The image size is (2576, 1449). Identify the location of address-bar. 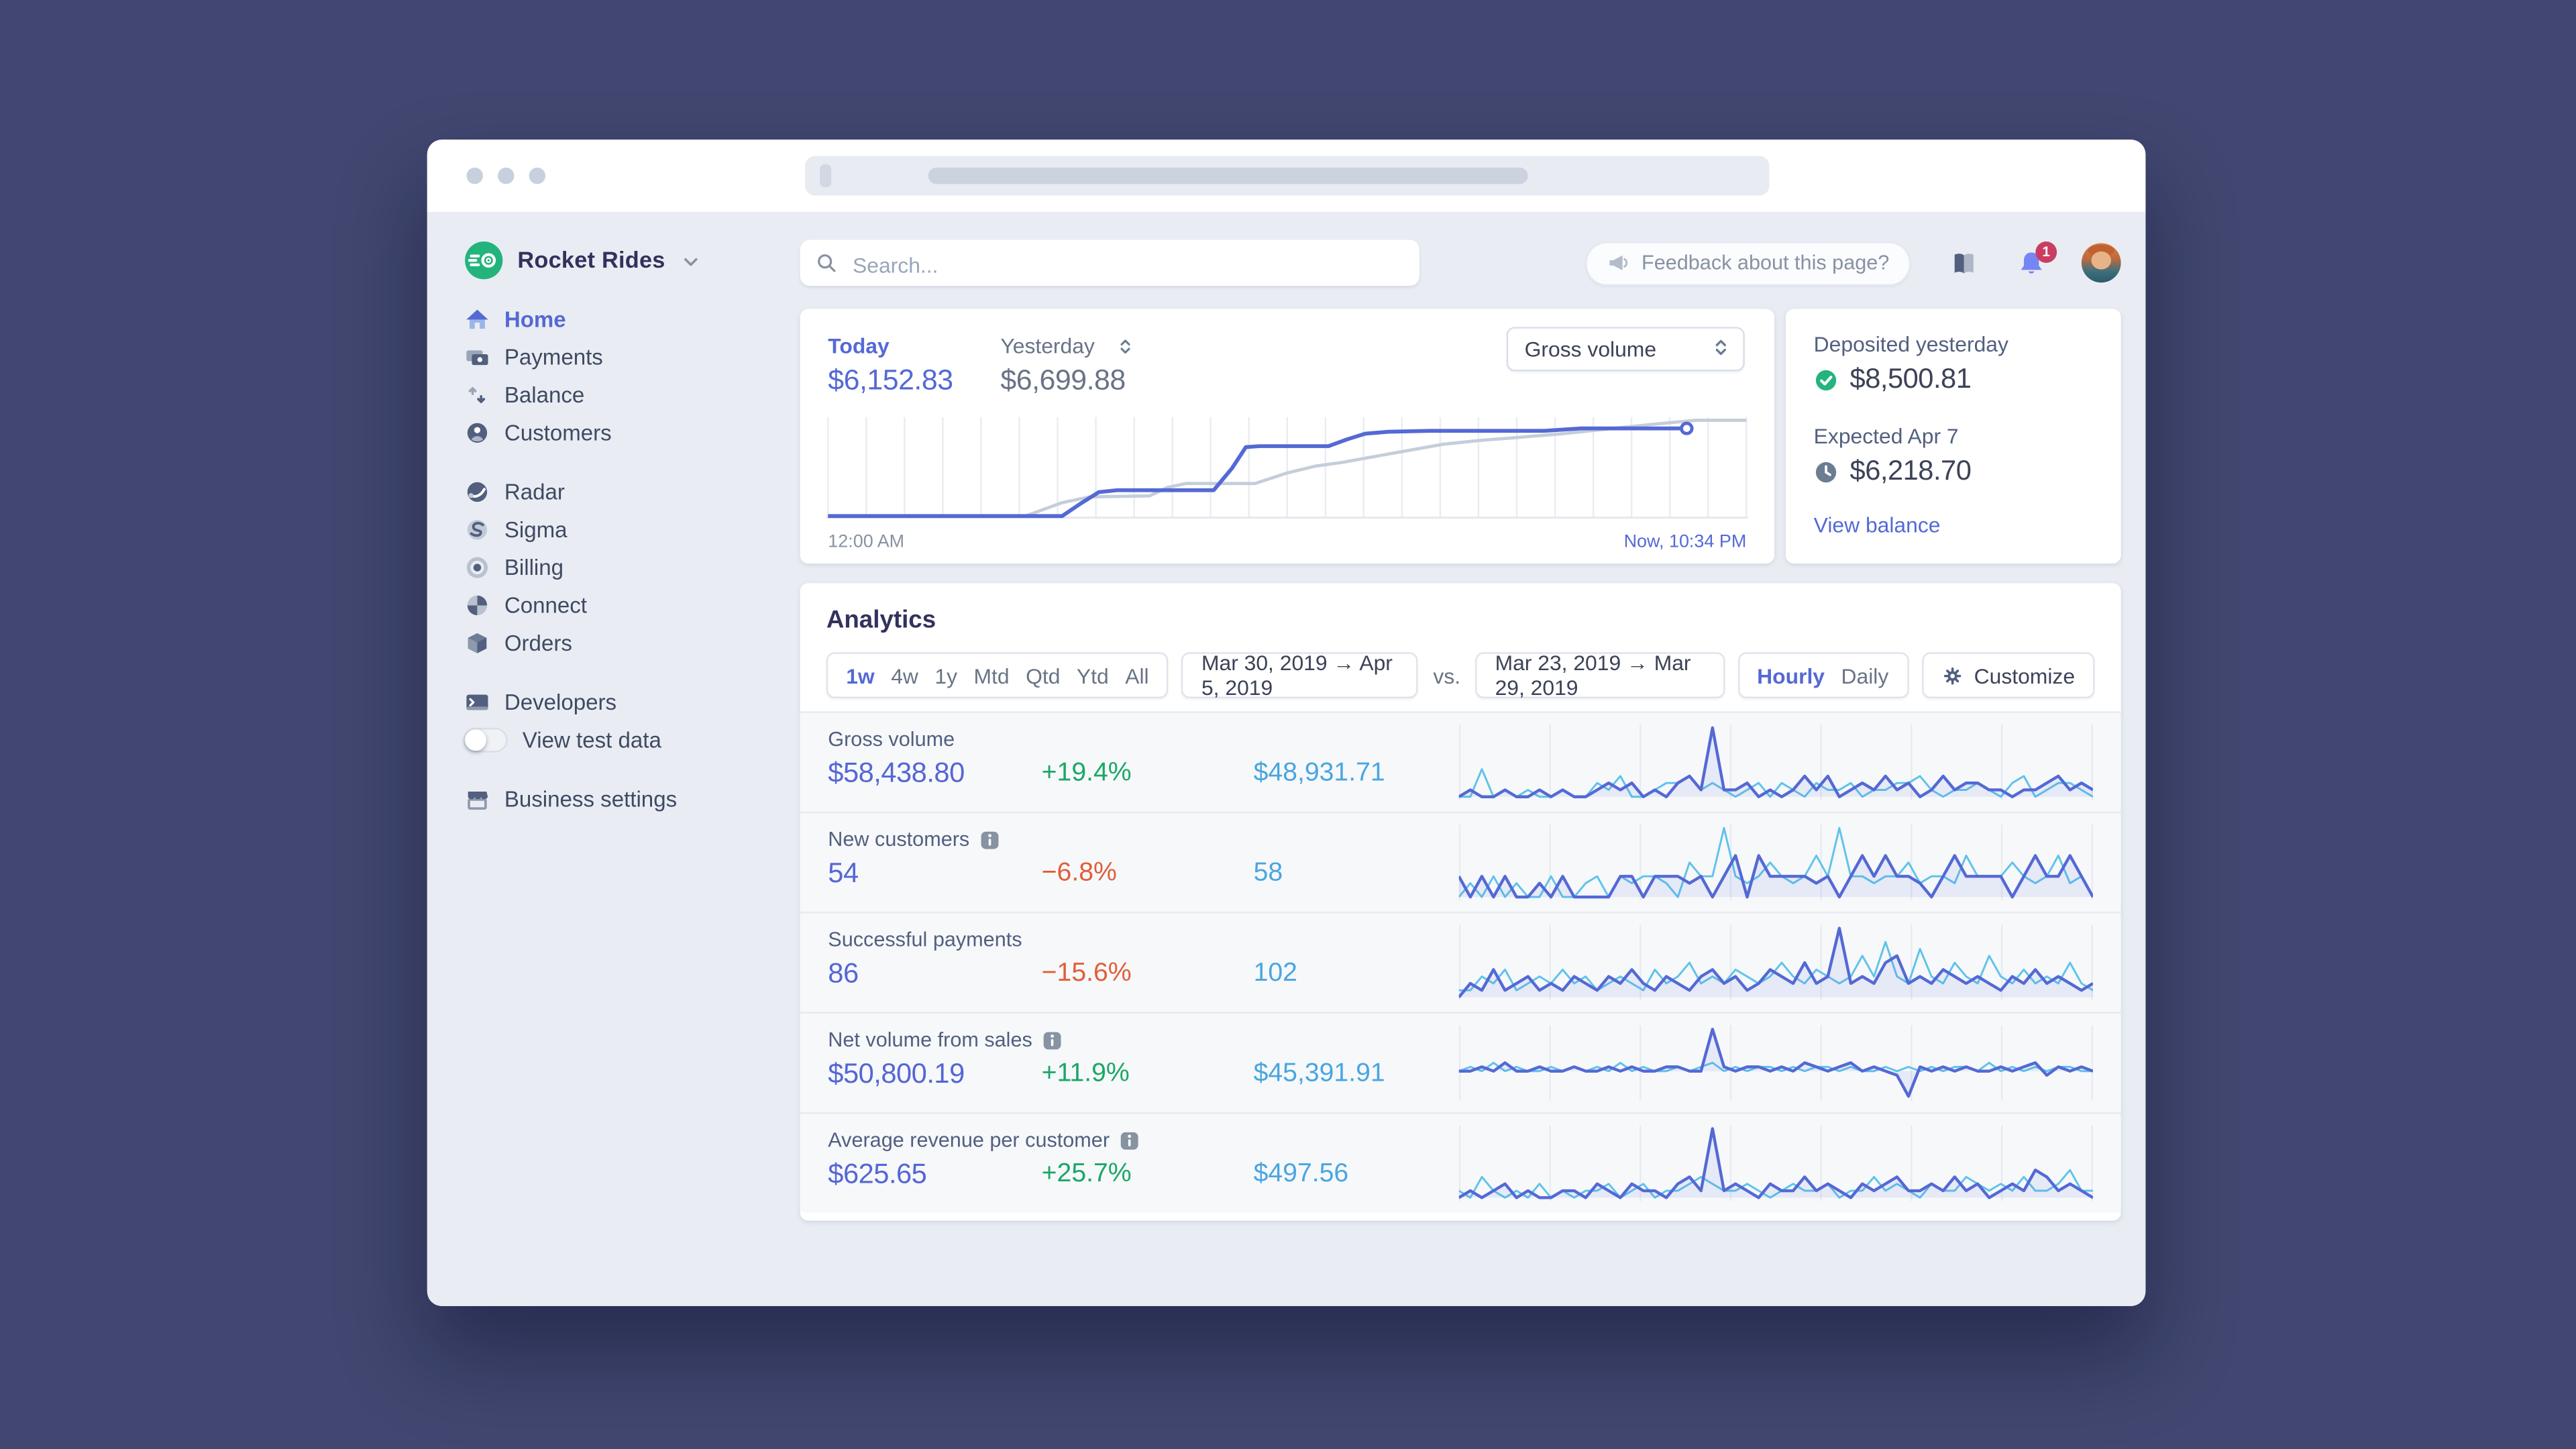
(1287, 176).